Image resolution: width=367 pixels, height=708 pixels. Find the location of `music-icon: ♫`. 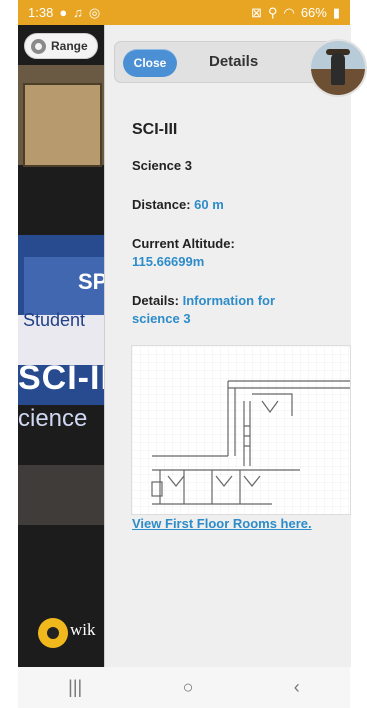

music-icon: ♫ is located at coordinates (78, 12).